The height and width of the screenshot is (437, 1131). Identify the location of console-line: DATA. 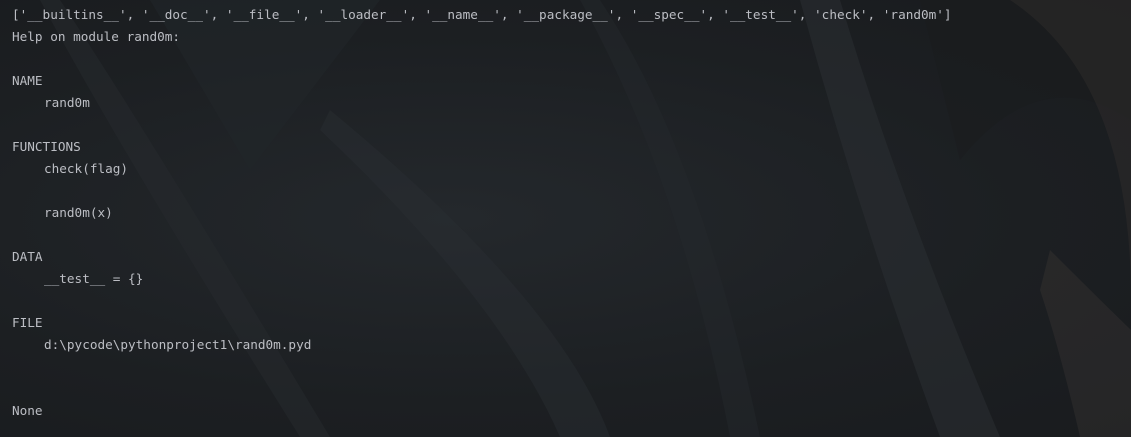
(27, 256).